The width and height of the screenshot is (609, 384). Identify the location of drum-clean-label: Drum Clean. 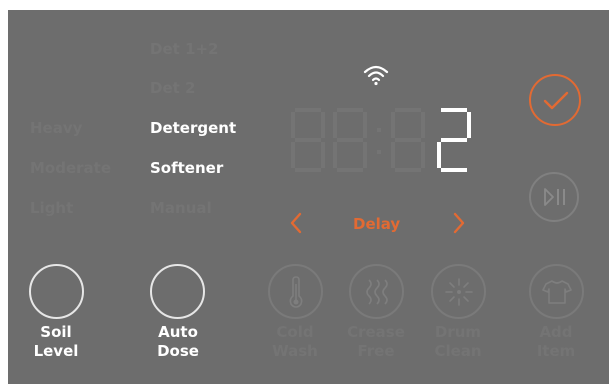
(458, 341).